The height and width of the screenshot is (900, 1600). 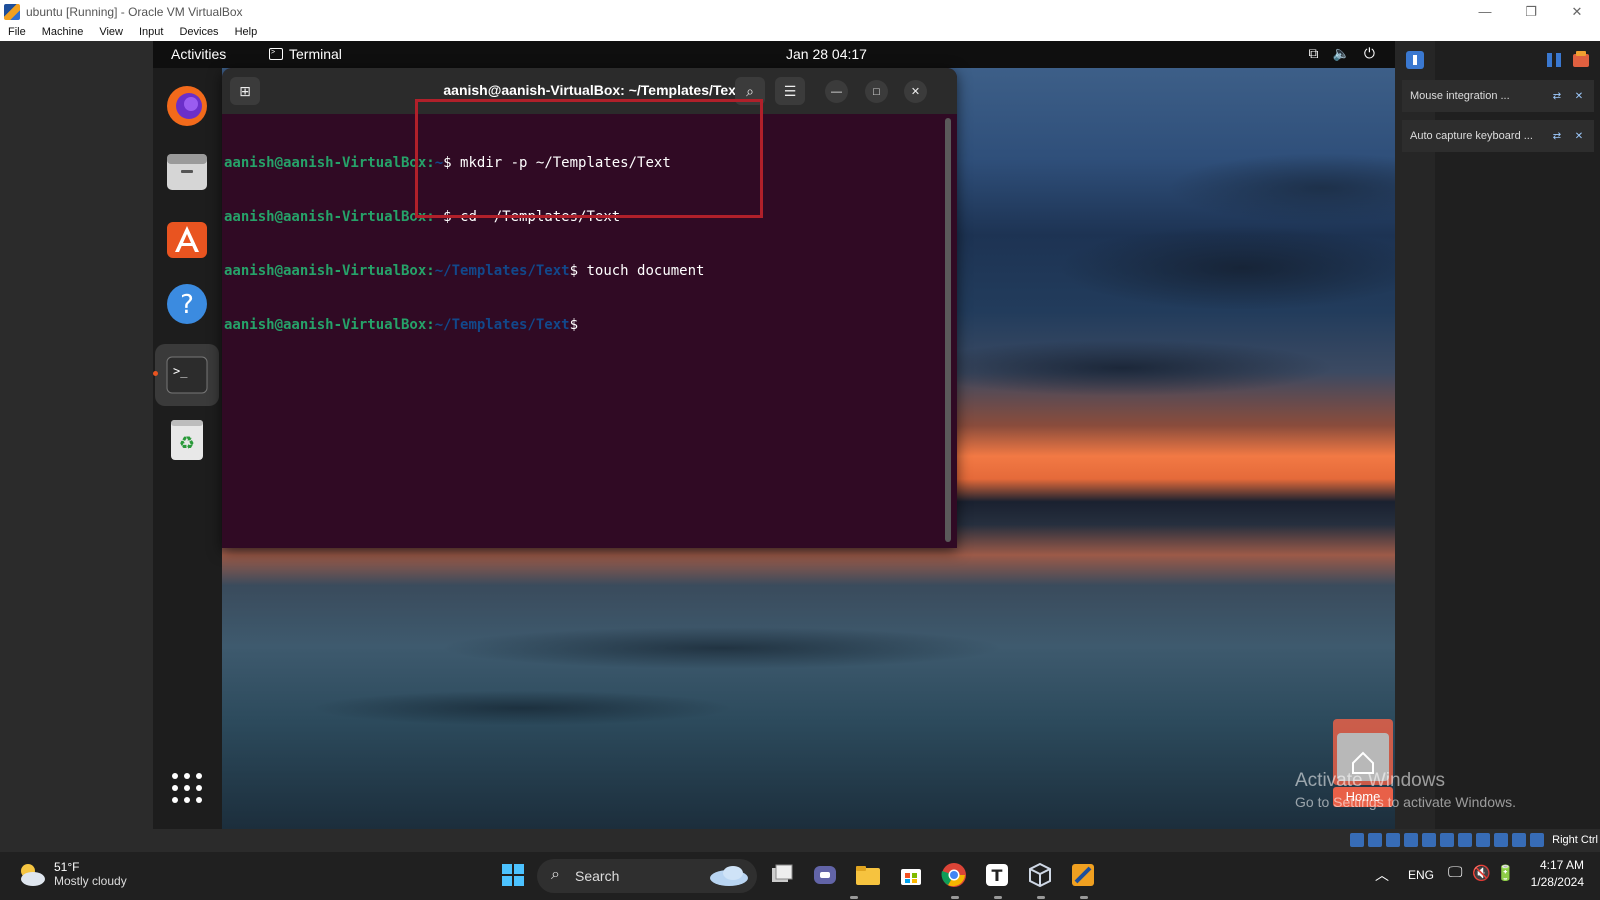 I want to click on dock-help: ?, so click(x=187, y=304).